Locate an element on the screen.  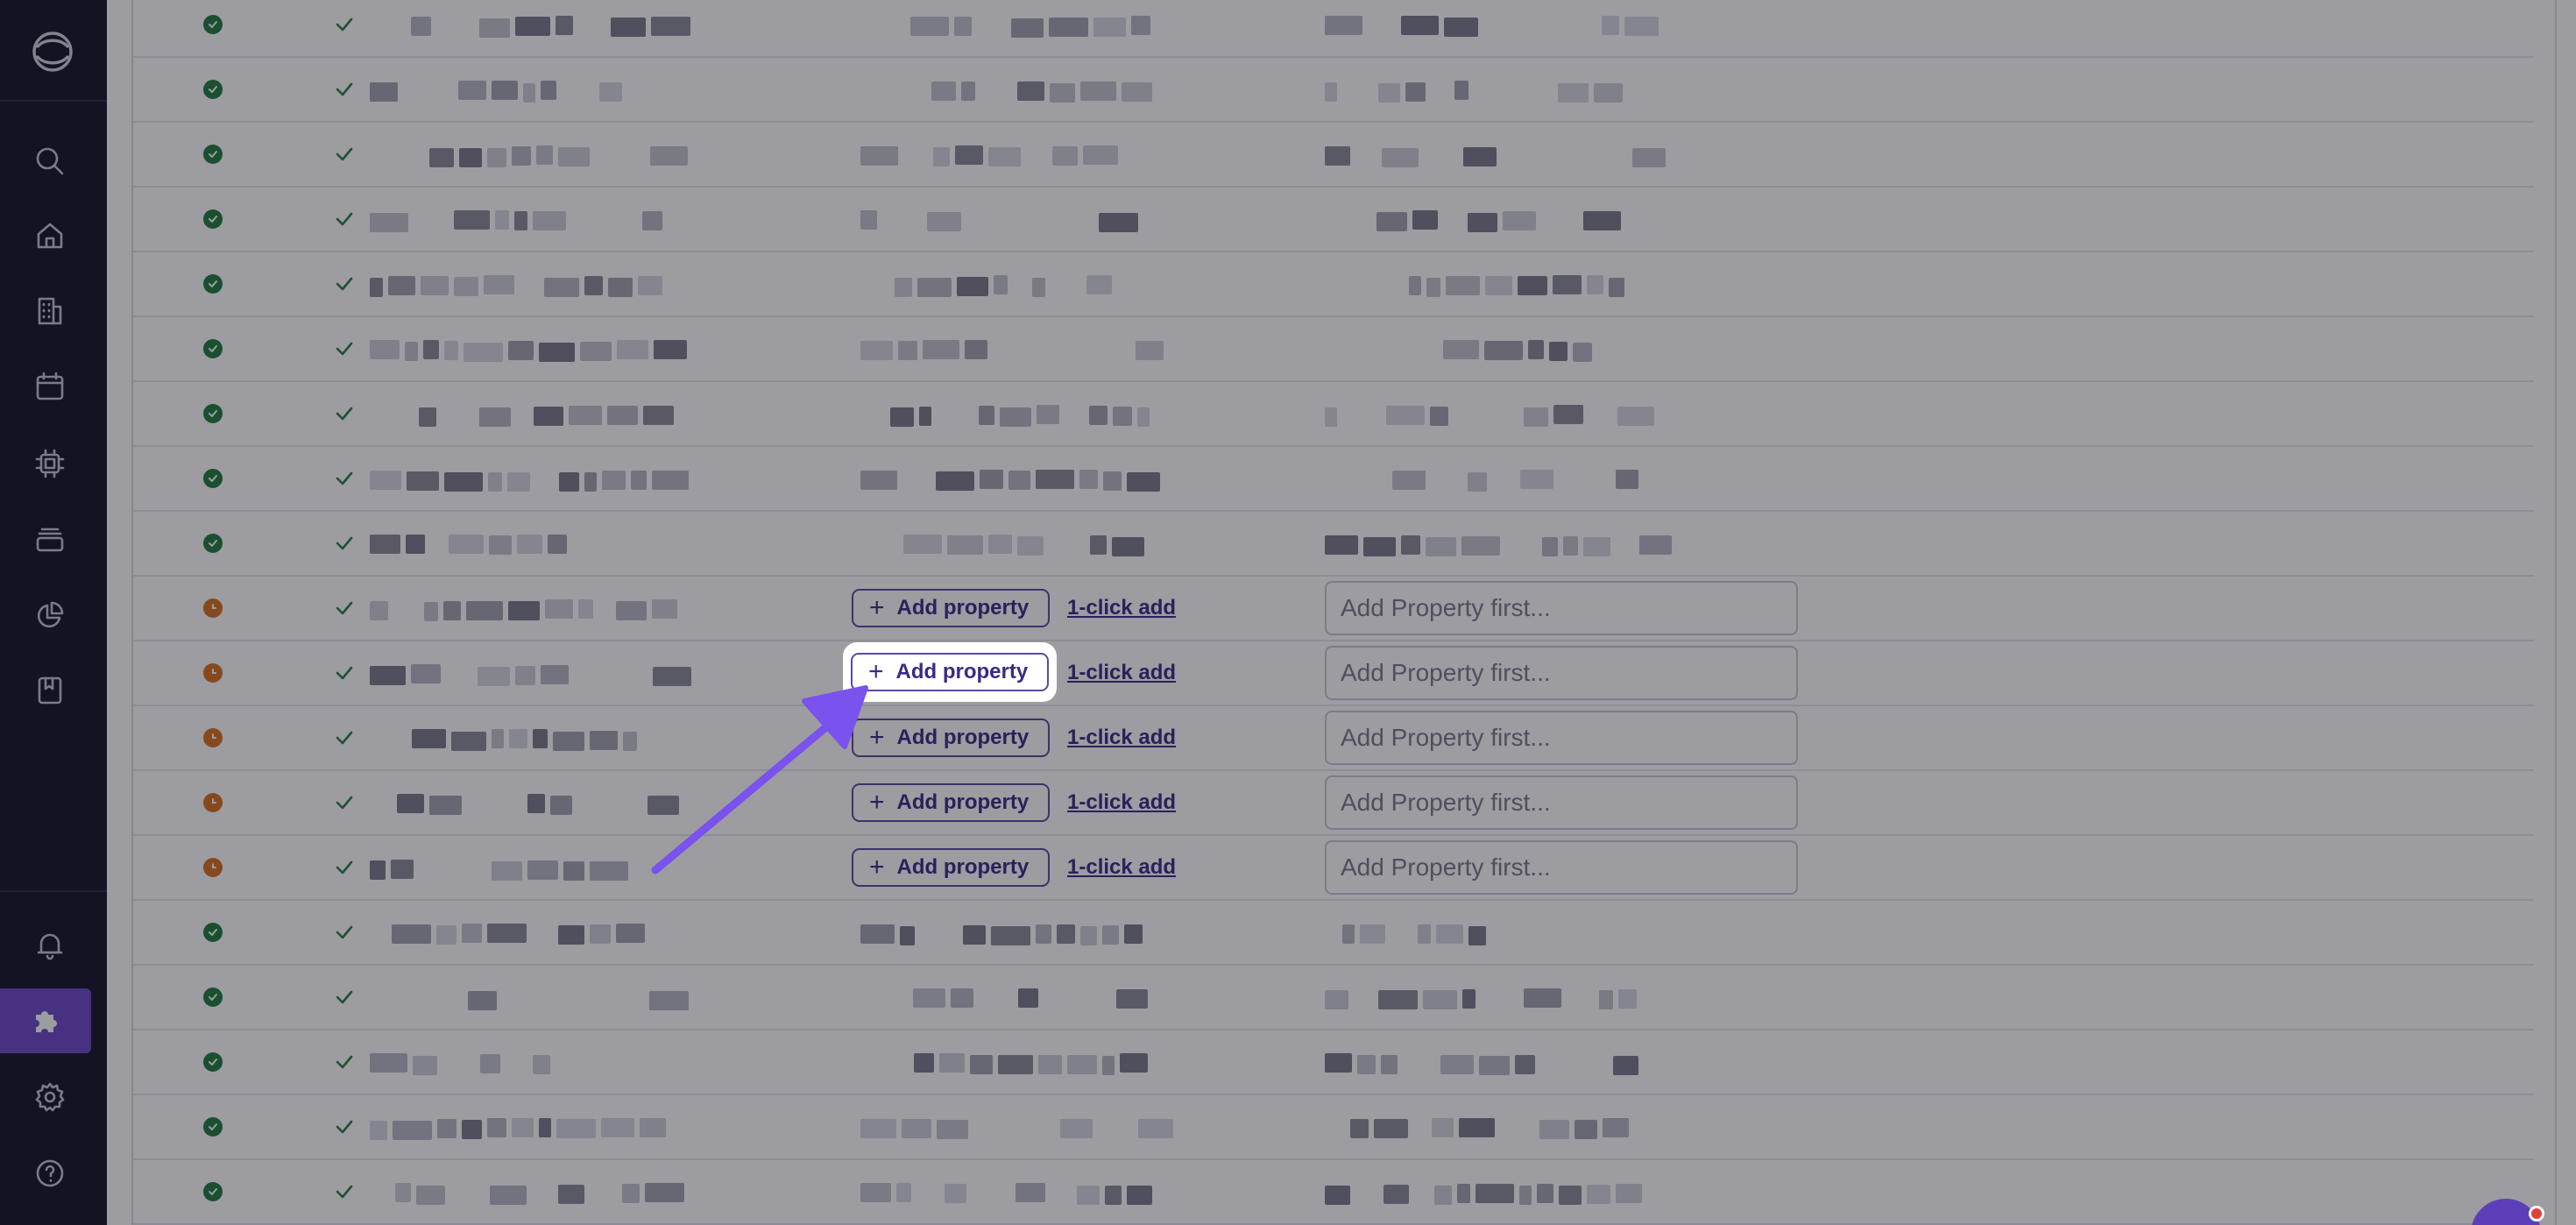
home-icon is located at coordinates (50, 235).